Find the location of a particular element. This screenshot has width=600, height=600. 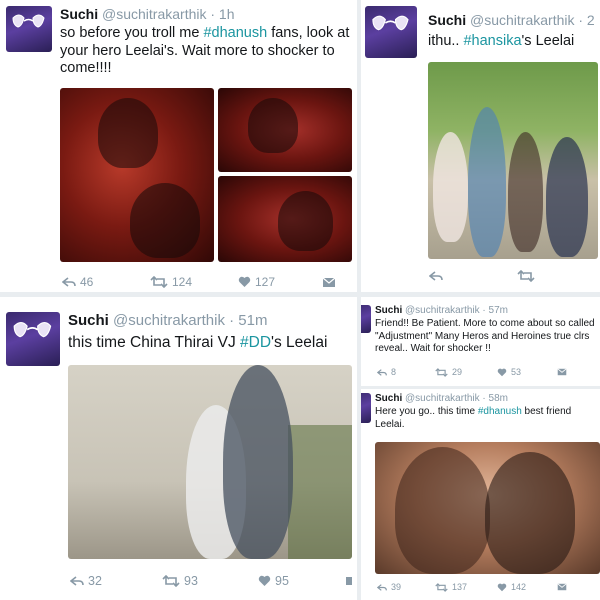

tweet-actions: 46 124 127 is located at coordinates (199, 282).